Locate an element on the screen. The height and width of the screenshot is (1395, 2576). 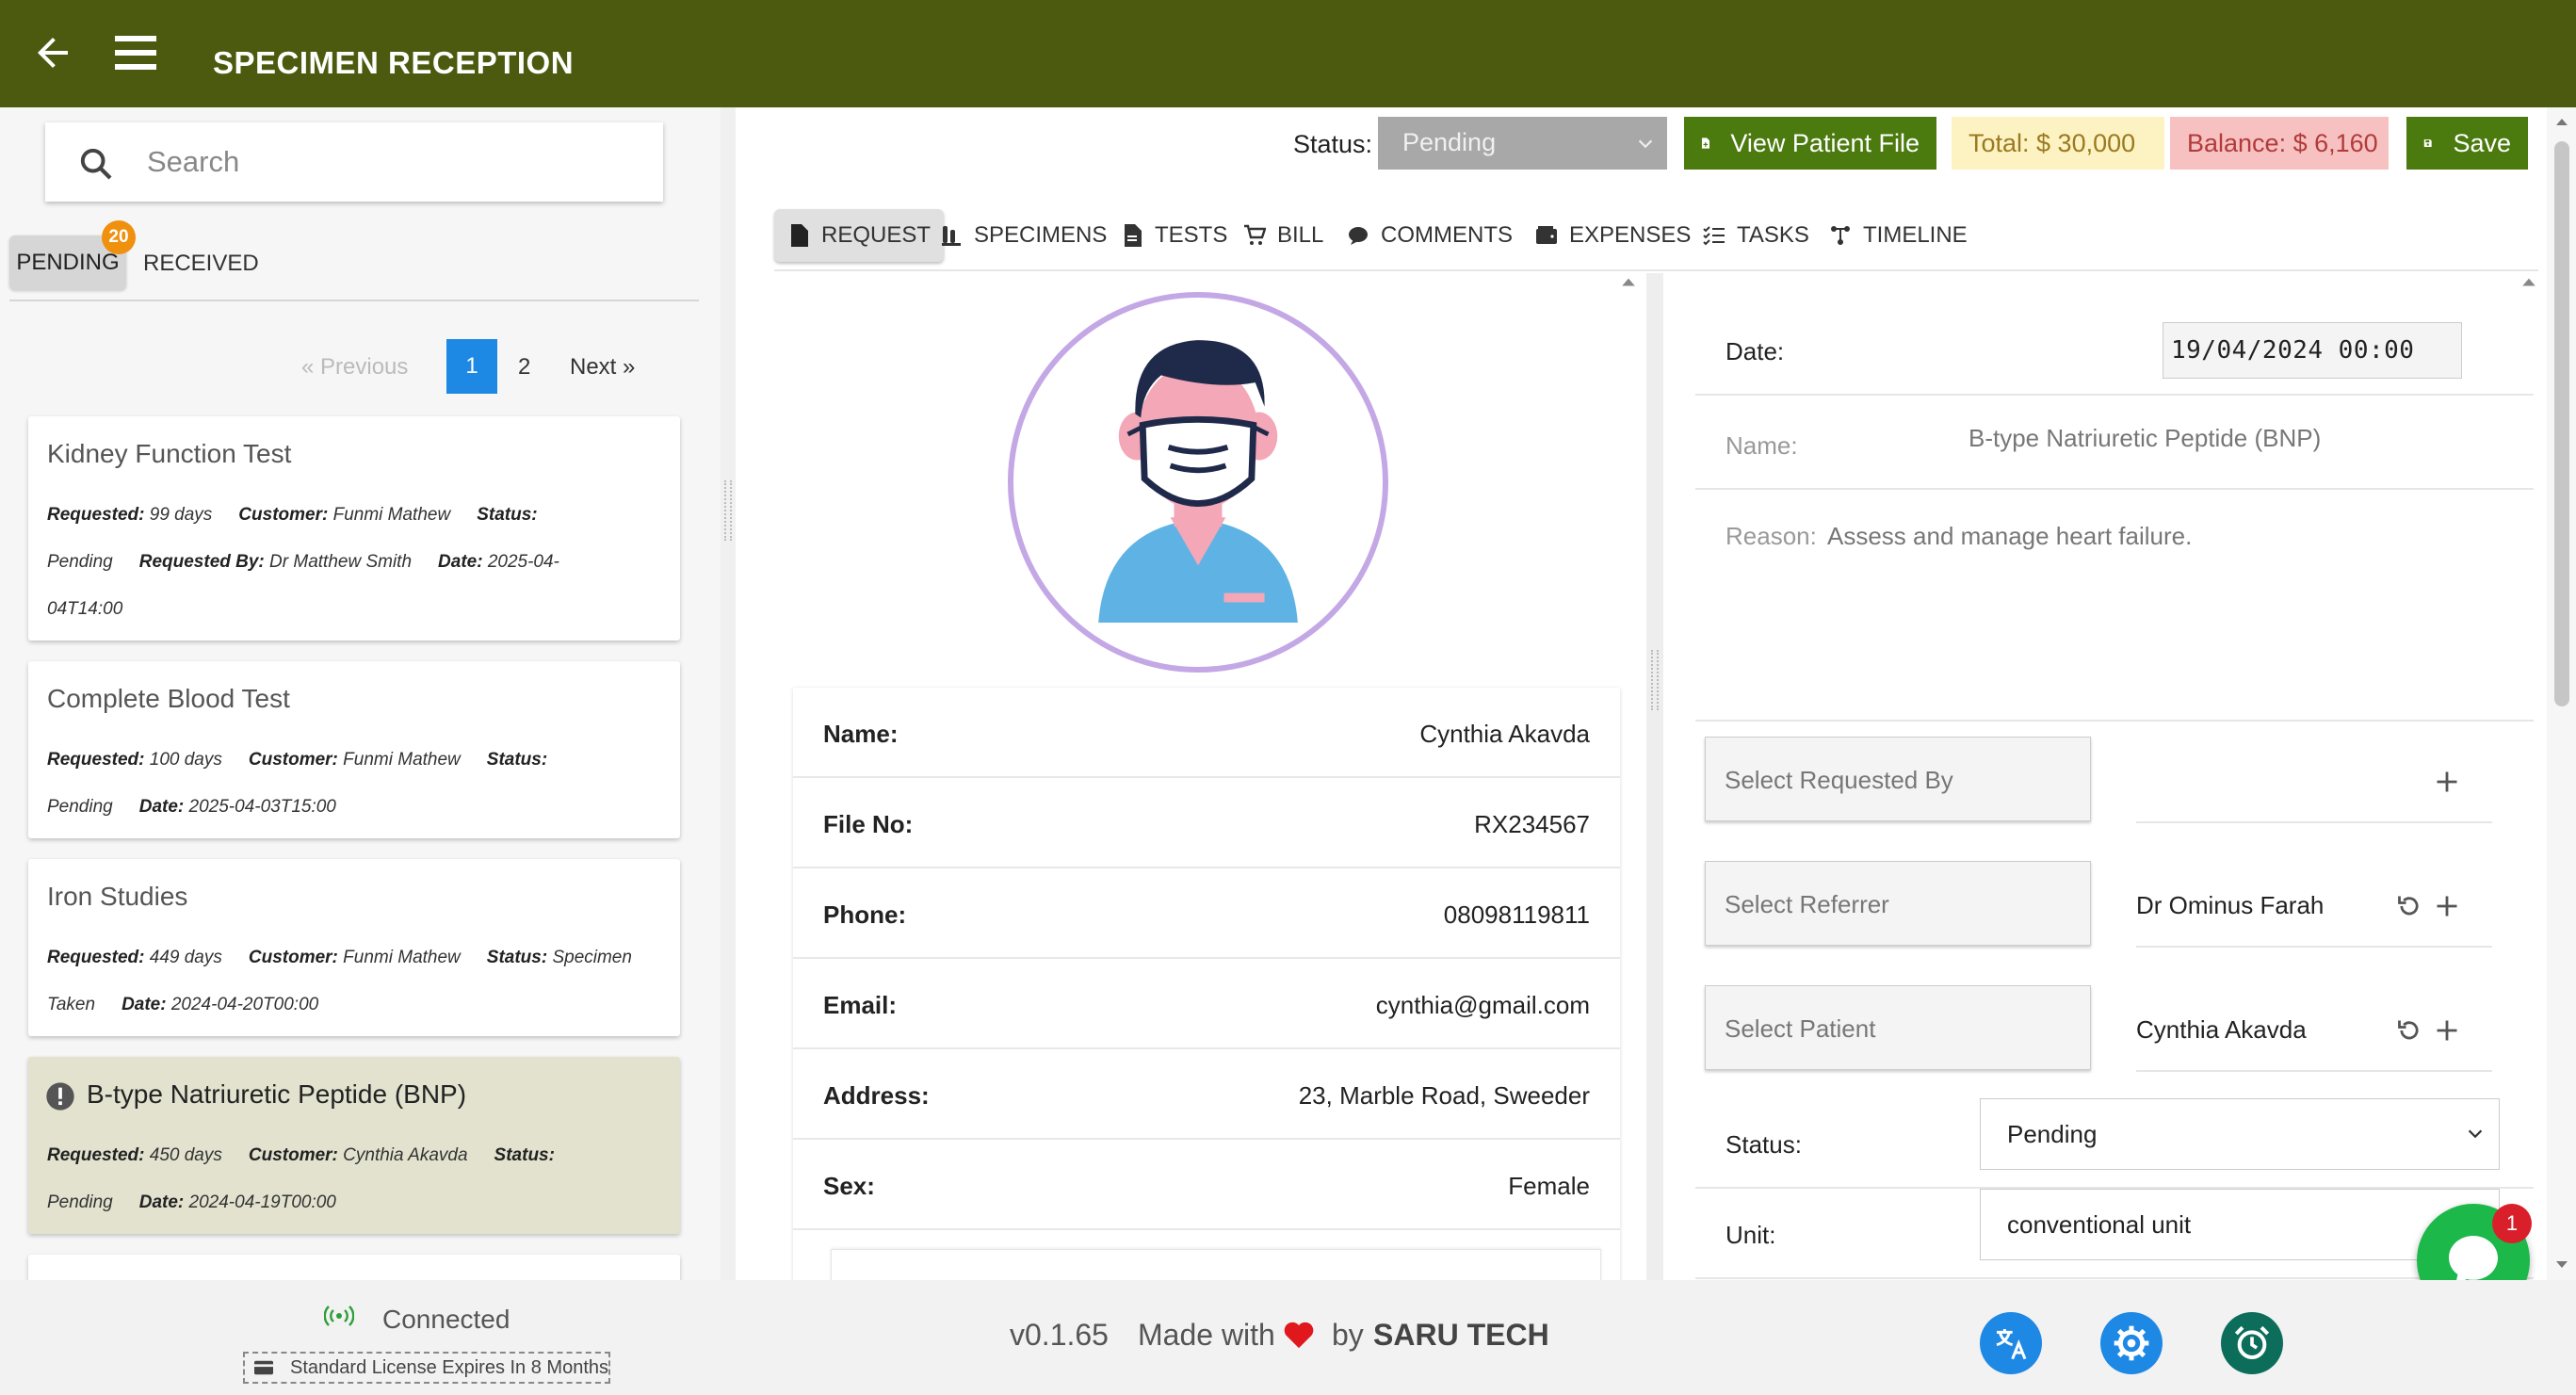
tab-tests: TESTS is located at coordinates (1174, 235).